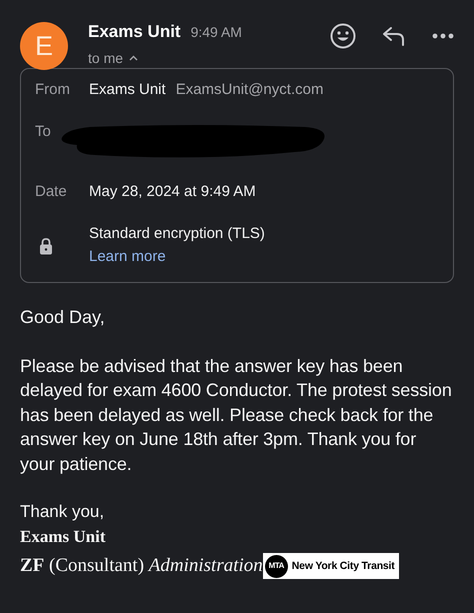 Image resolution: width=474 pixels, height=613 pixels. Describe the element at coordinates (443, 36) in the screenshot. I see `more-icon` at that location.